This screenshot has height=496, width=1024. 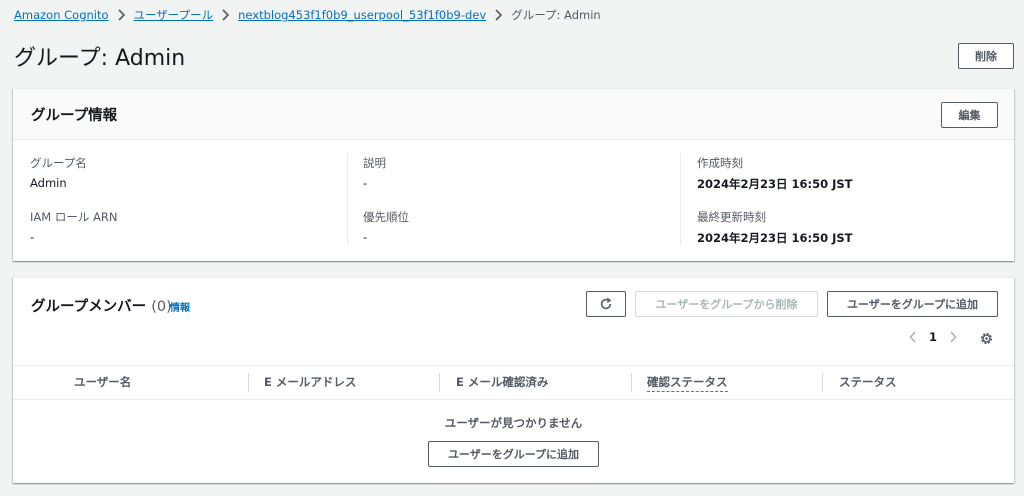 What do you see at coordinates (513, 454) in the screenshot?
I see `empty-add-user-button: ユーザーをグループに追加` at bounding box center [513, 454].